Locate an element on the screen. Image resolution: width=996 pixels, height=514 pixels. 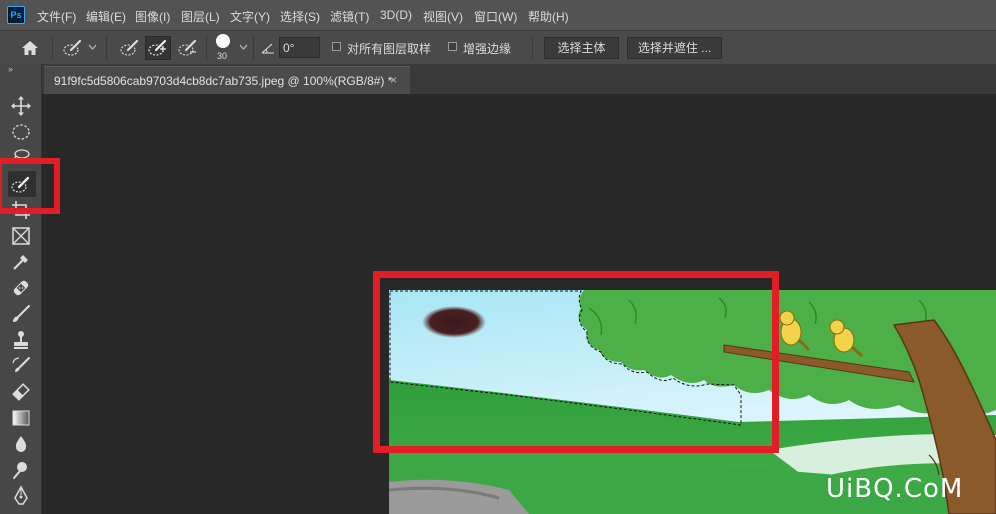
gradient-tool-icon is located at coordinates (21, 418).